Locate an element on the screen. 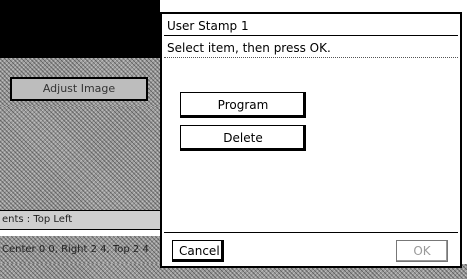 The image size is (467, 279). cancel-button: Cancel is located at coordinates (198, 251).